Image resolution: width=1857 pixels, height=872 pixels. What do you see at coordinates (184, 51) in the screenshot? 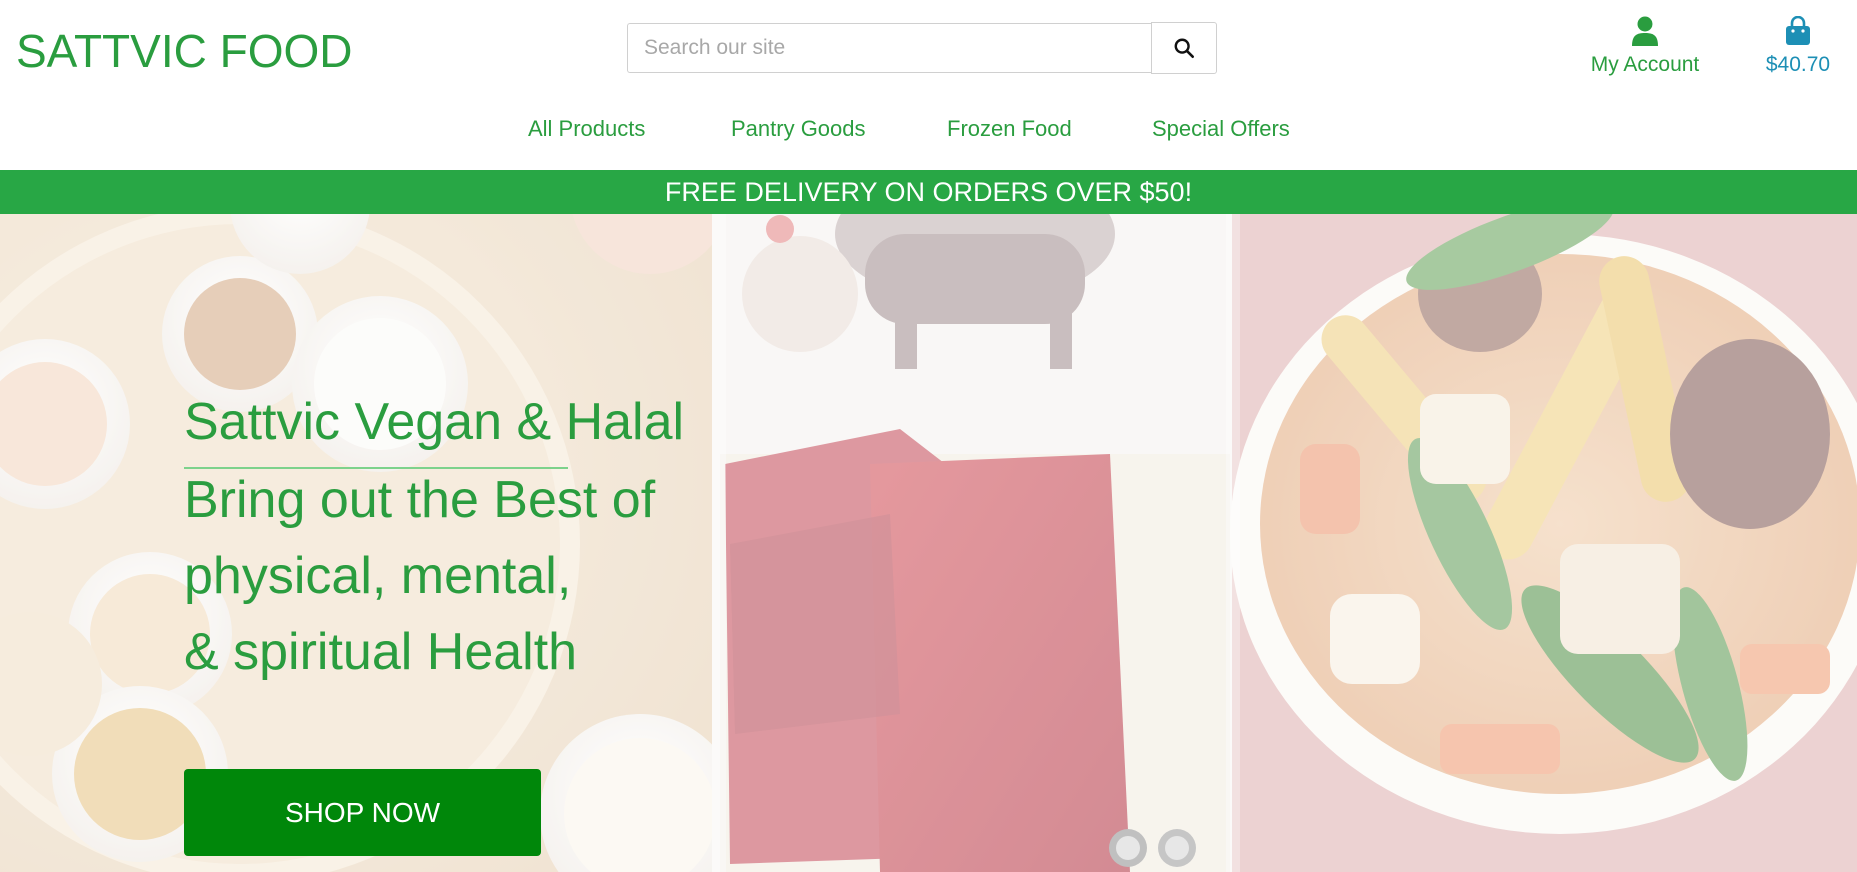
I see `site-logo: SATTVIC FOOD` at bounding box center [184, 51].